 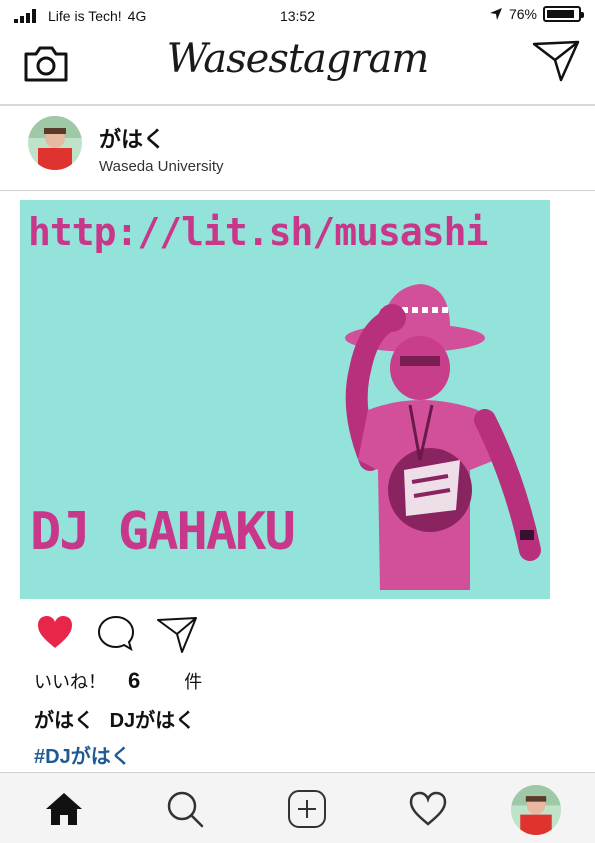 I want to click on home-icon, so click(x=64, y=809).